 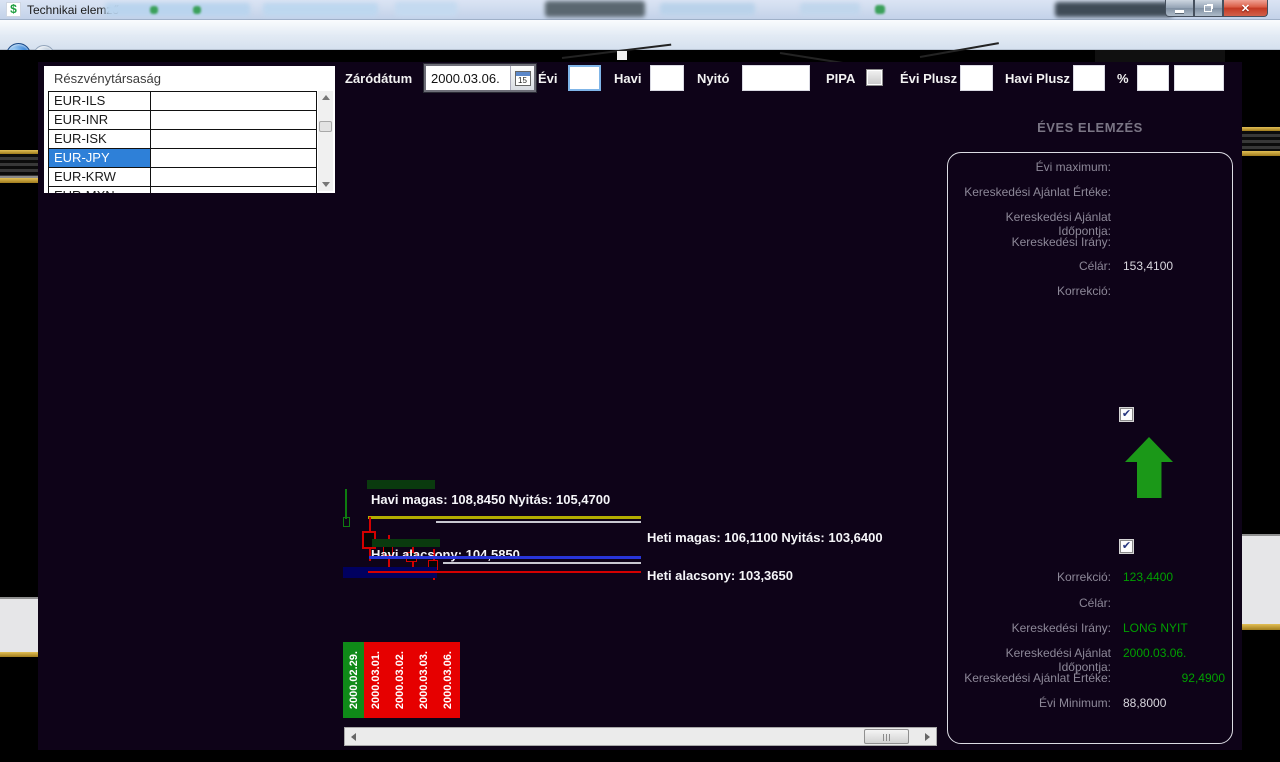 I want to click on list-item: EUR-MXN, so click(x=182, y=189).